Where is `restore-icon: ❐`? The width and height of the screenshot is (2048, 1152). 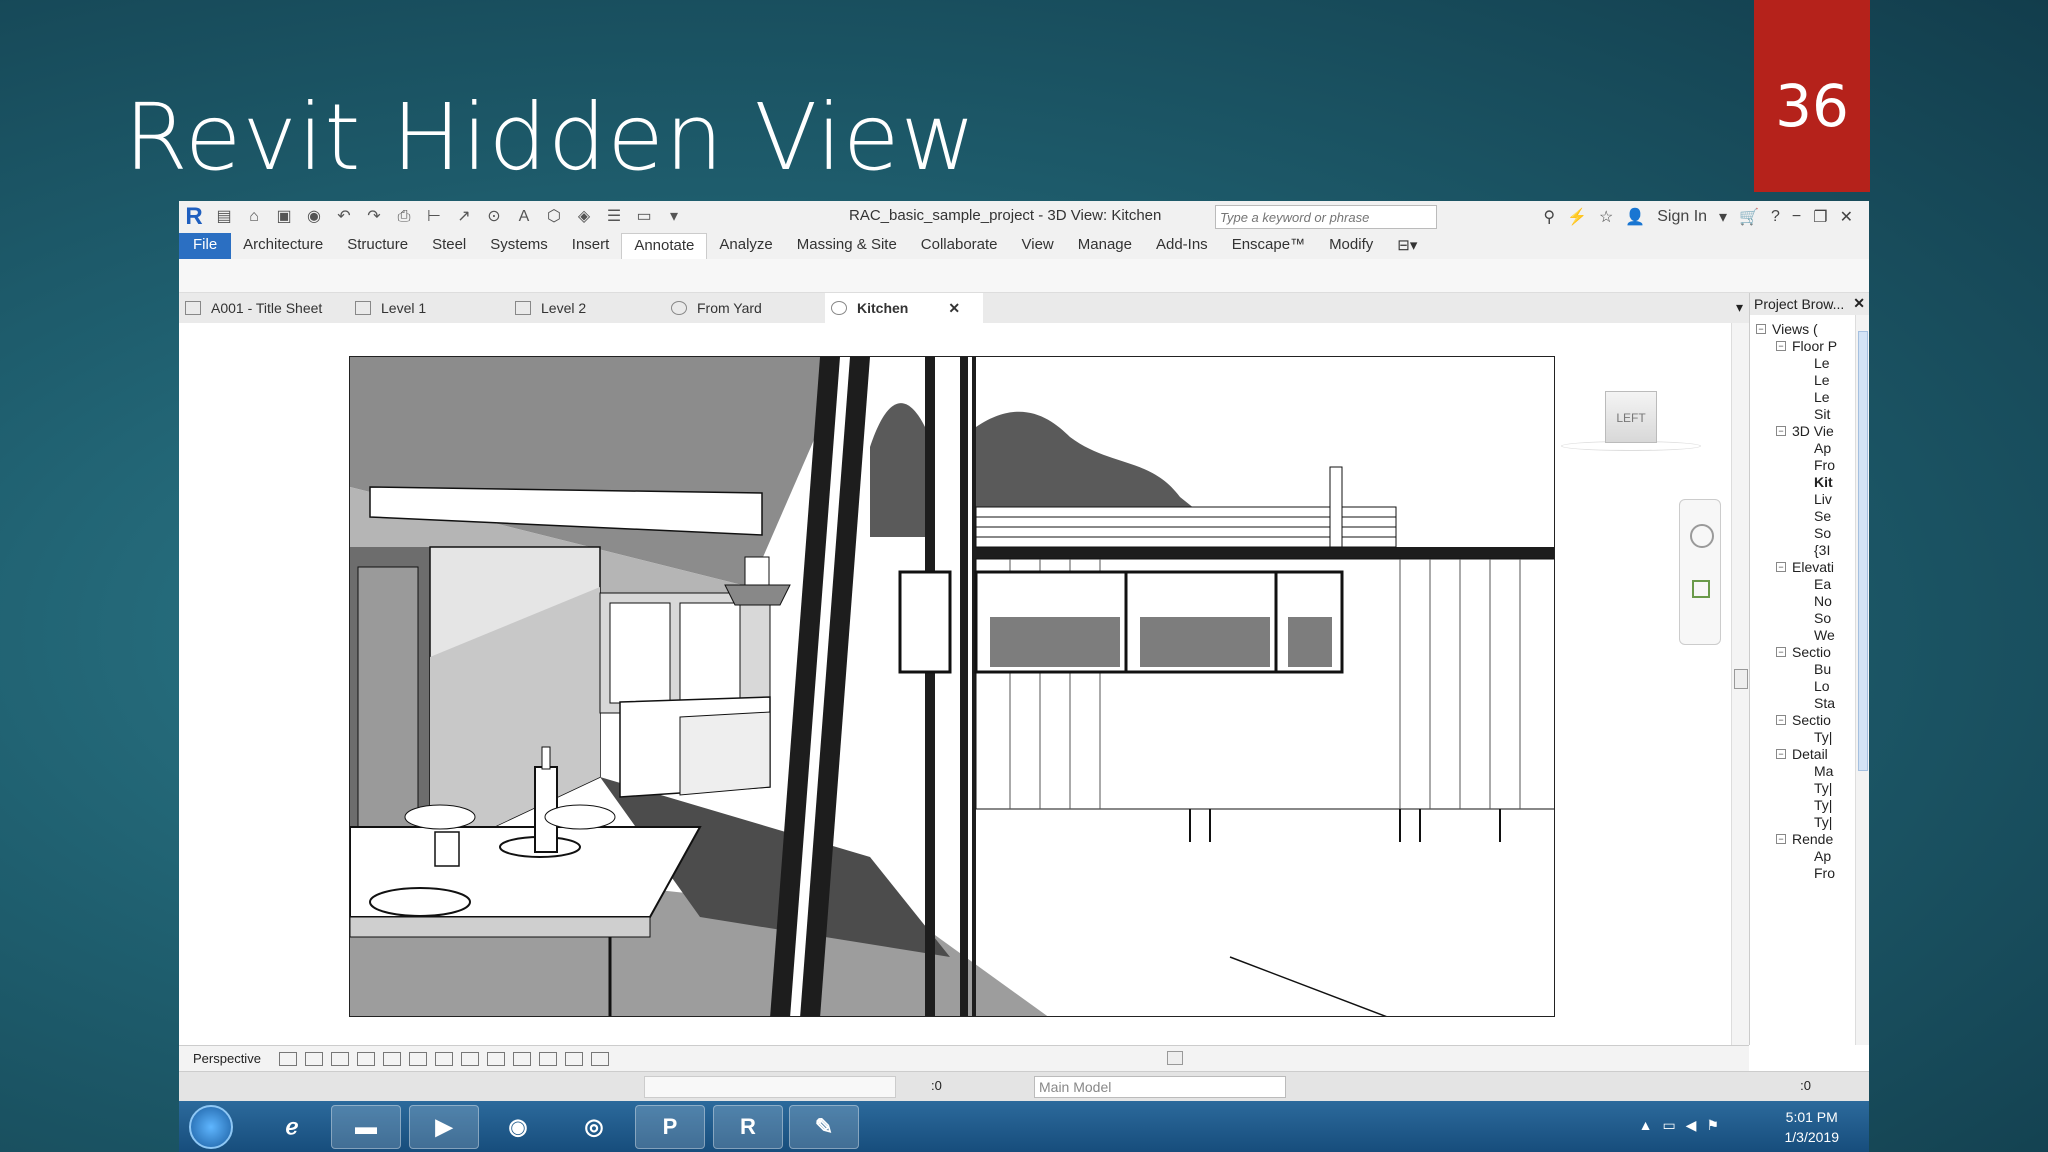
restore-icon: ❐ is located at coordinates (1820, 217).